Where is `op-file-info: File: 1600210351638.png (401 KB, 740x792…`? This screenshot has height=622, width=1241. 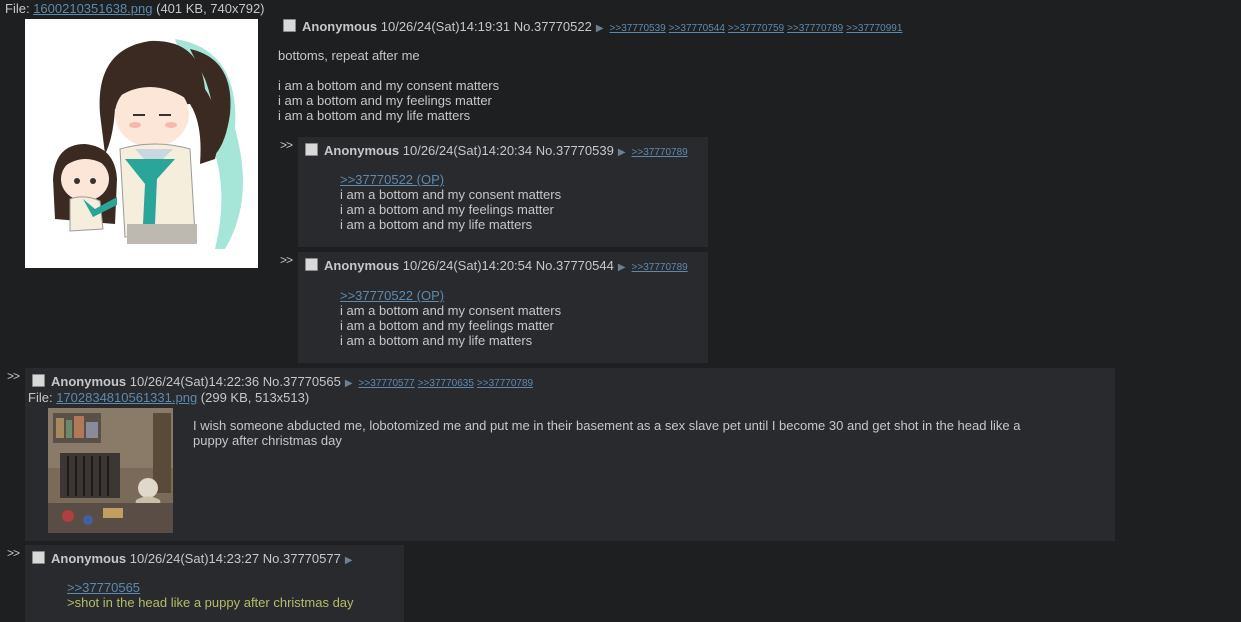
op-file-info: File: 1600210351638.png (401 KB, 740x792… is located at coordinates (135, 8).